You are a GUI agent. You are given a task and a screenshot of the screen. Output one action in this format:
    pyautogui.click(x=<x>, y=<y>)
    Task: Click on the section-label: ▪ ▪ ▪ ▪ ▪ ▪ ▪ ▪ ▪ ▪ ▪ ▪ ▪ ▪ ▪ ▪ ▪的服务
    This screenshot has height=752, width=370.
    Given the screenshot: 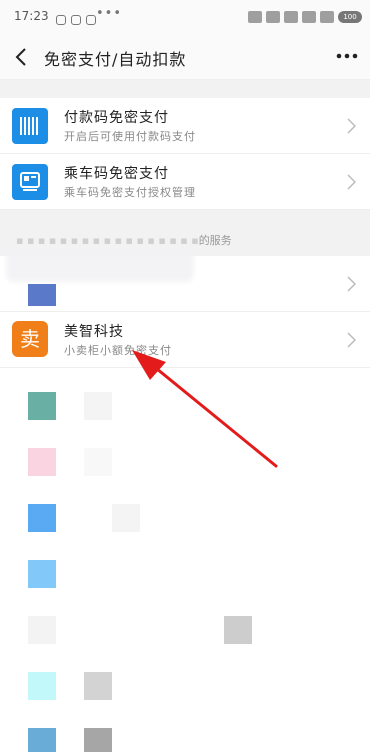 What is the action you would take?
    pyautogui.click(x=124, y=240)
    